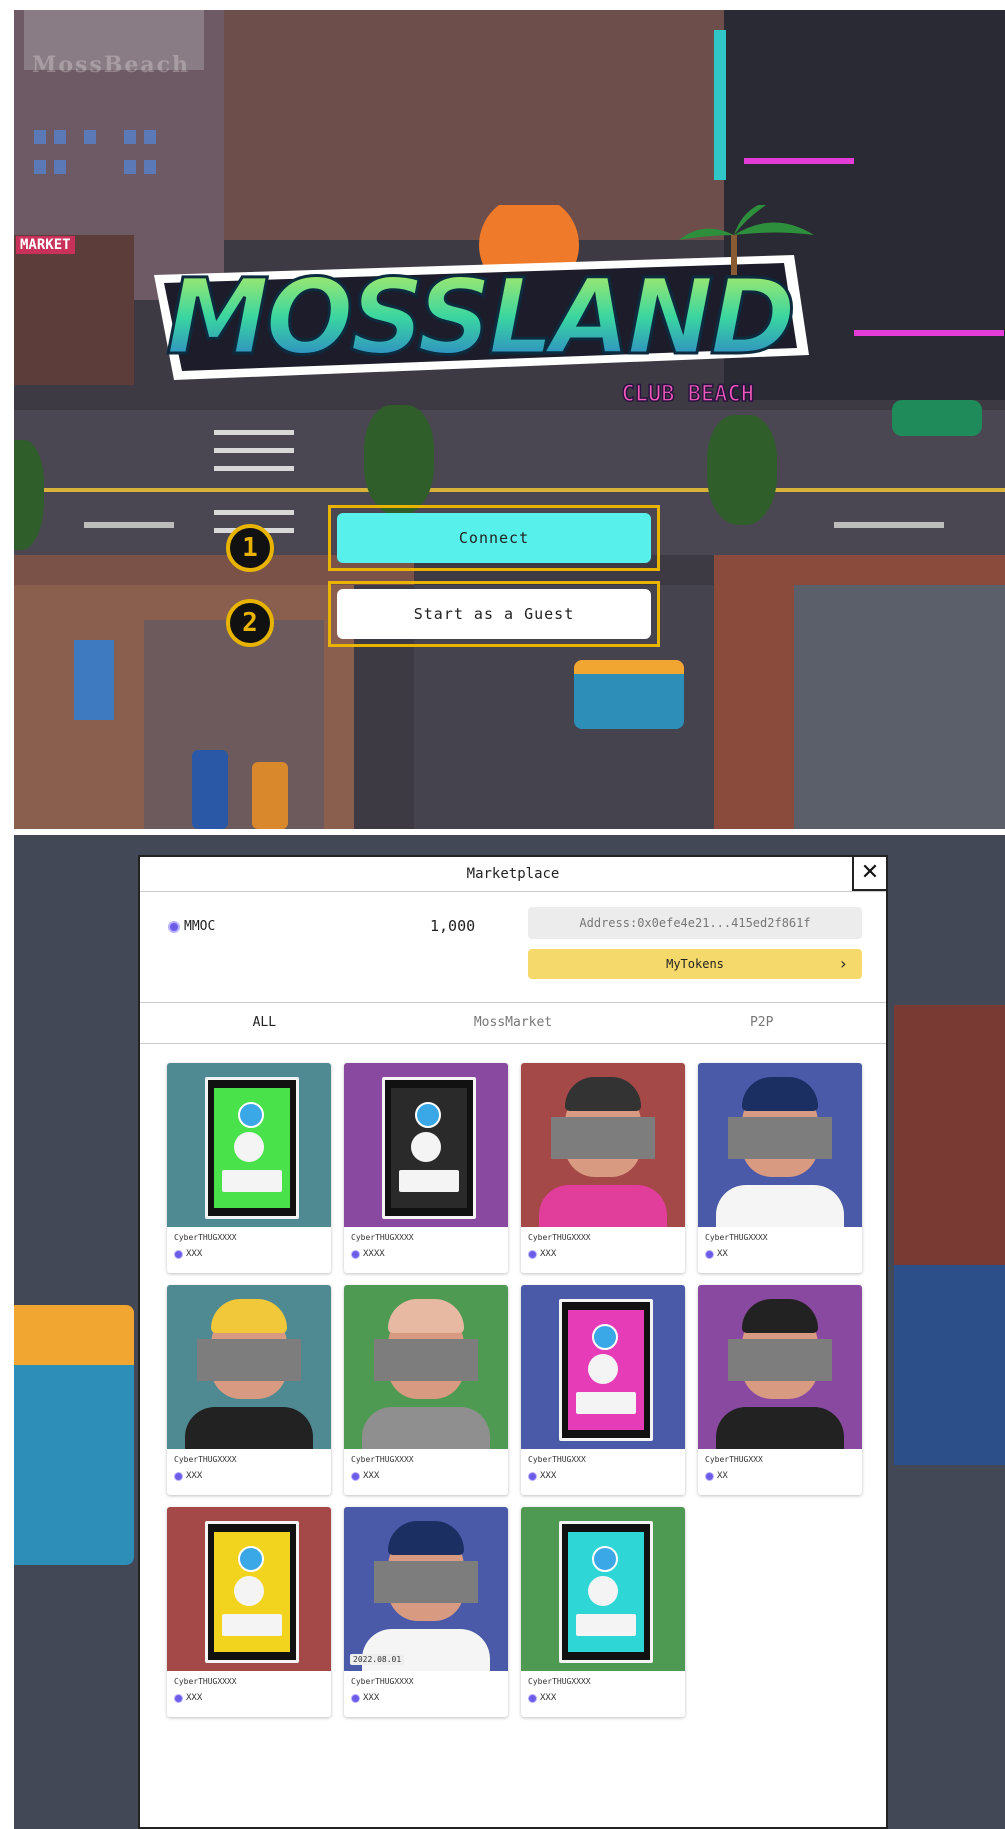 This screenshot has height=1829, width=1005. Describe the element at coordinates (74, 310) in the screenshot. I see `market-building` at that location.